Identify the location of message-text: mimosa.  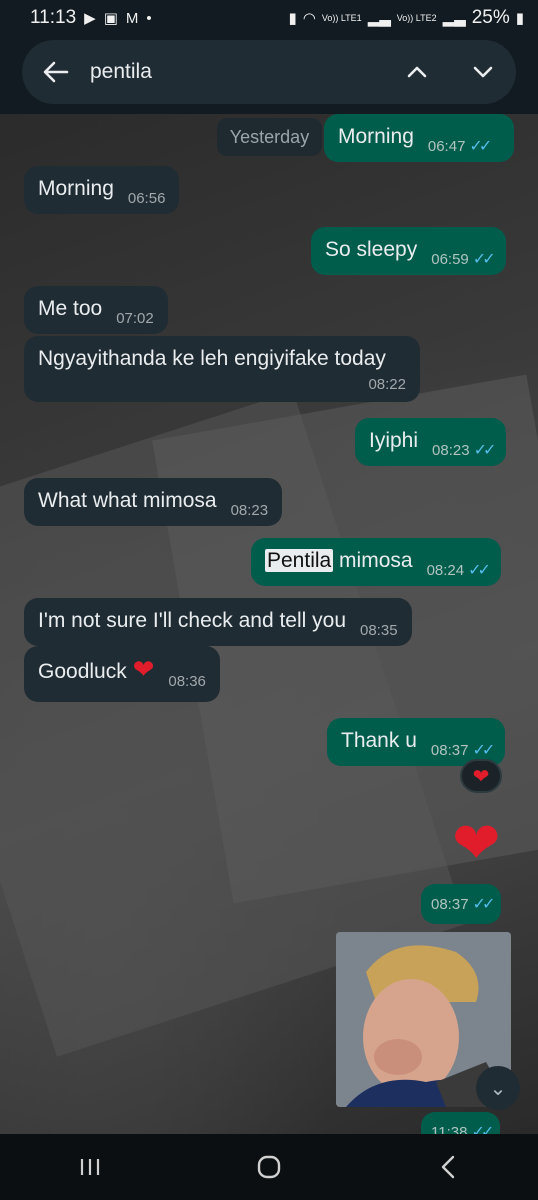
(373, 560).